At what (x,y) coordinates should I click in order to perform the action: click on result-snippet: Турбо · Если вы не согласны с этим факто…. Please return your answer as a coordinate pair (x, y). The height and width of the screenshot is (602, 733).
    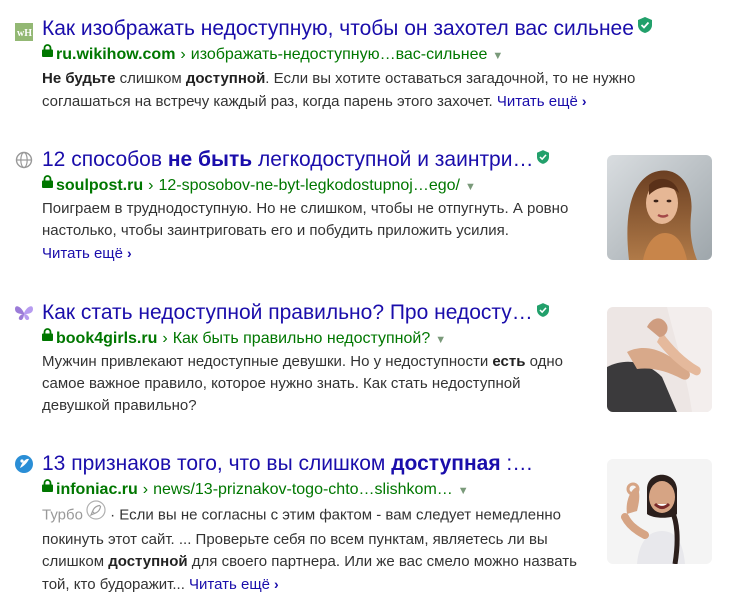
    Looking at the image, I should click on (314, 548).